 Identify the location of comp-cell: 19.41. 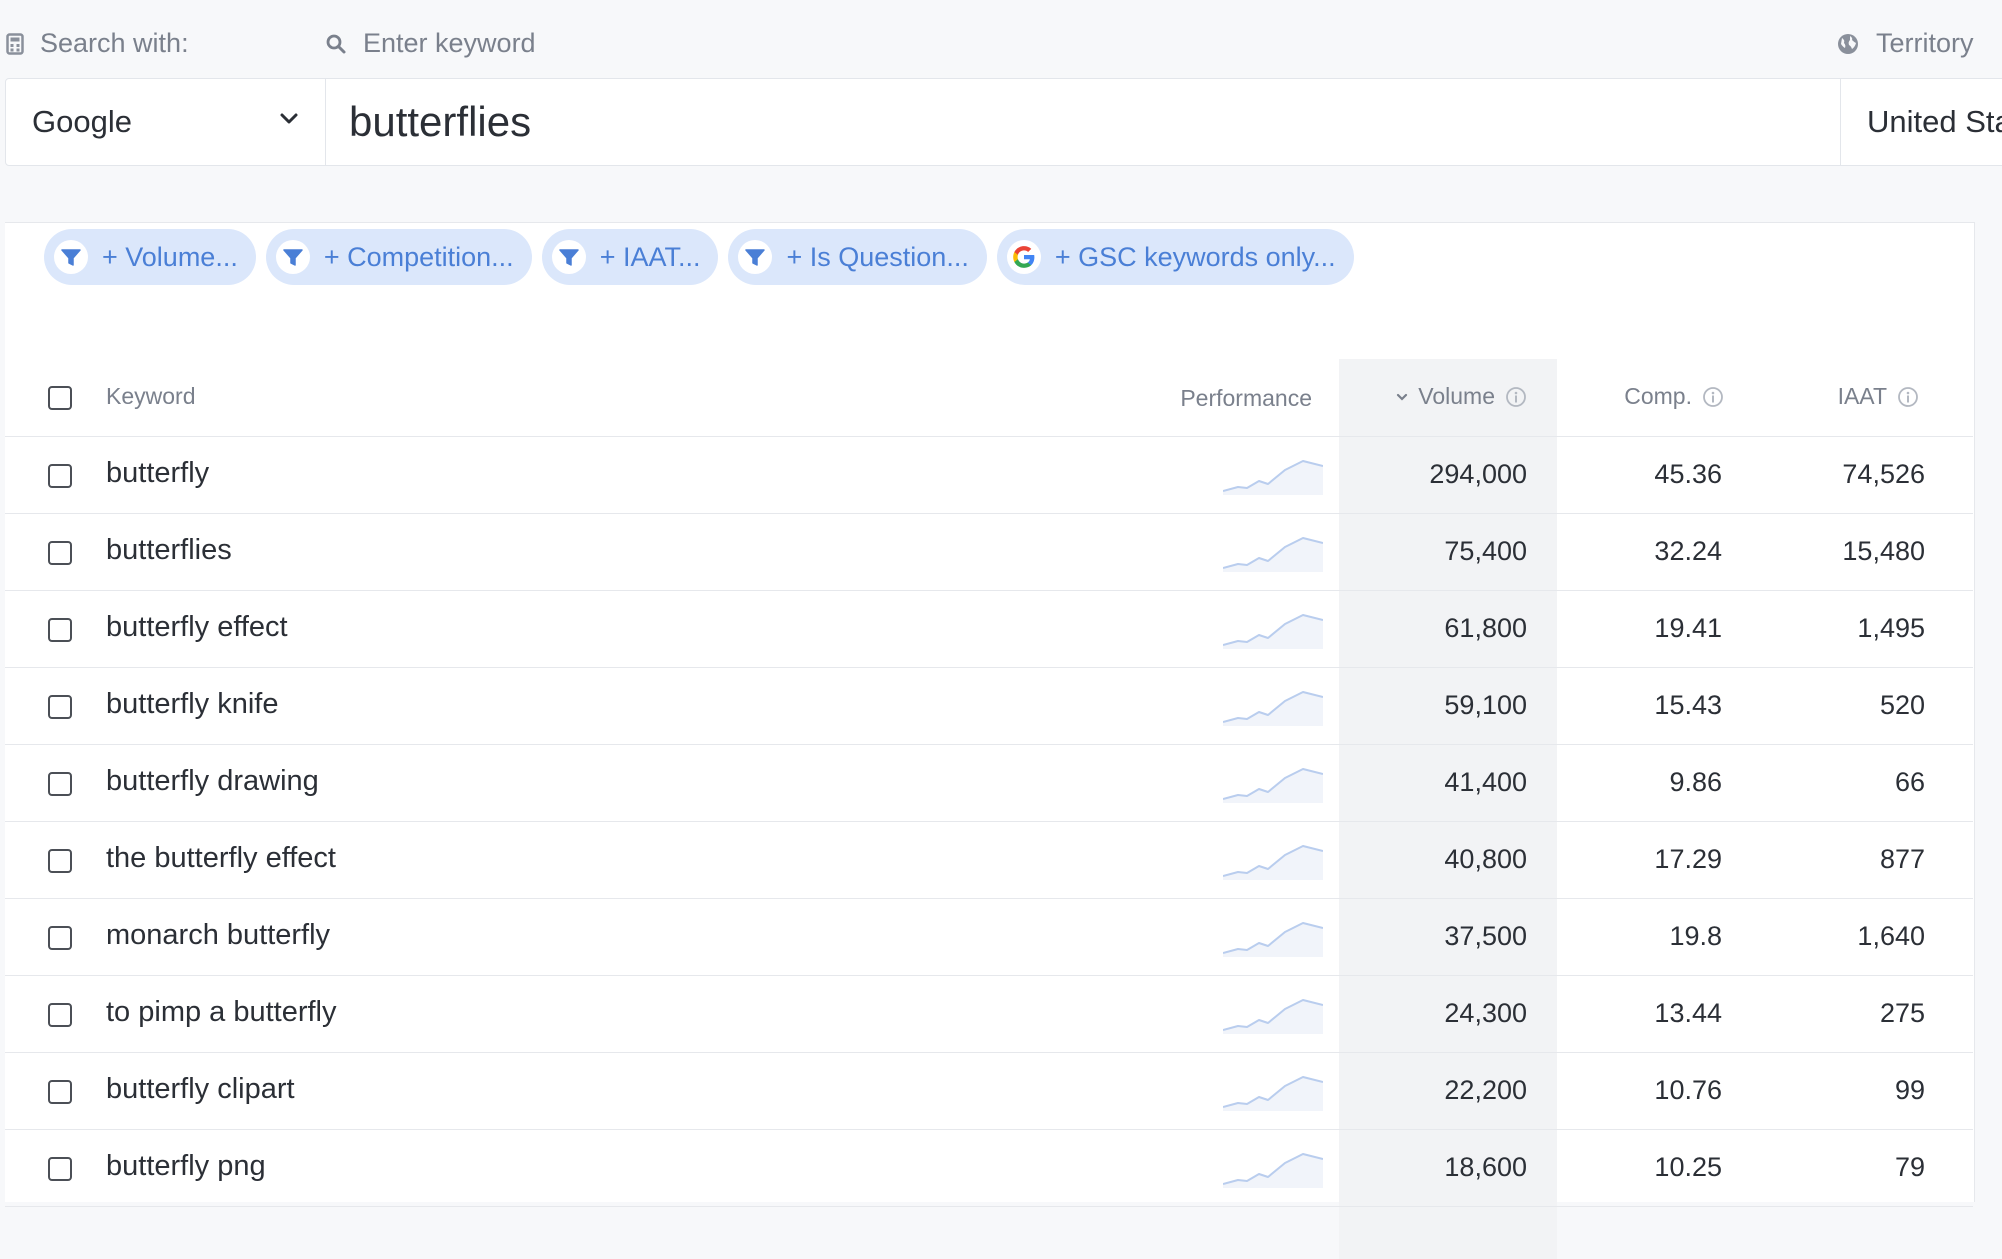
(1688, 628).